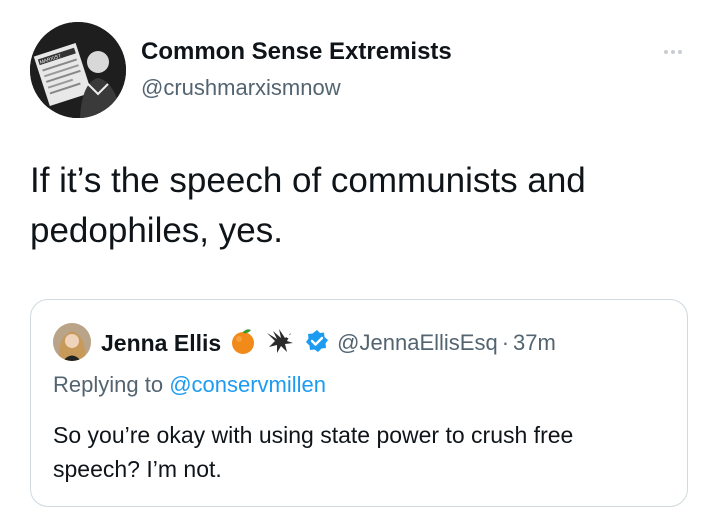 This screenshot has height=521, width=720. I want to click on replying-prefix: Replying to, so click(111, 384).